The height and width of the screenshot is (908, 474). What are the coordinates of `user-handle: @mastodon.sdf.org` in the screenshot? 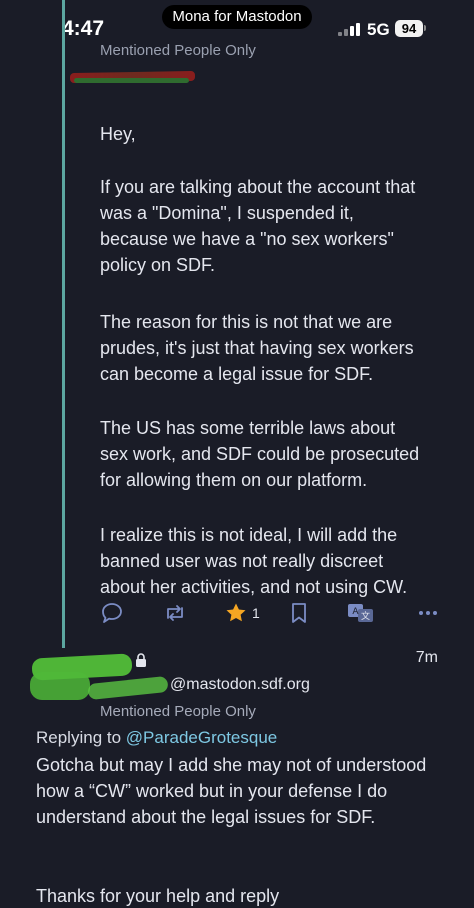 It's located at (240, 685).